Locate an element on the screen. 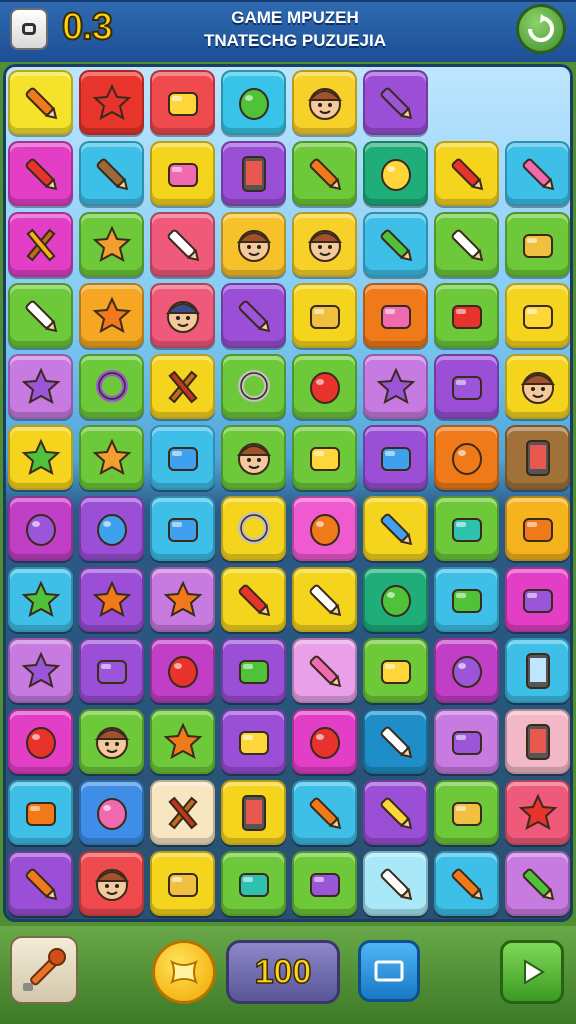 The image size is (576, 1024). tile-monster is located at coordinates (111, 883).